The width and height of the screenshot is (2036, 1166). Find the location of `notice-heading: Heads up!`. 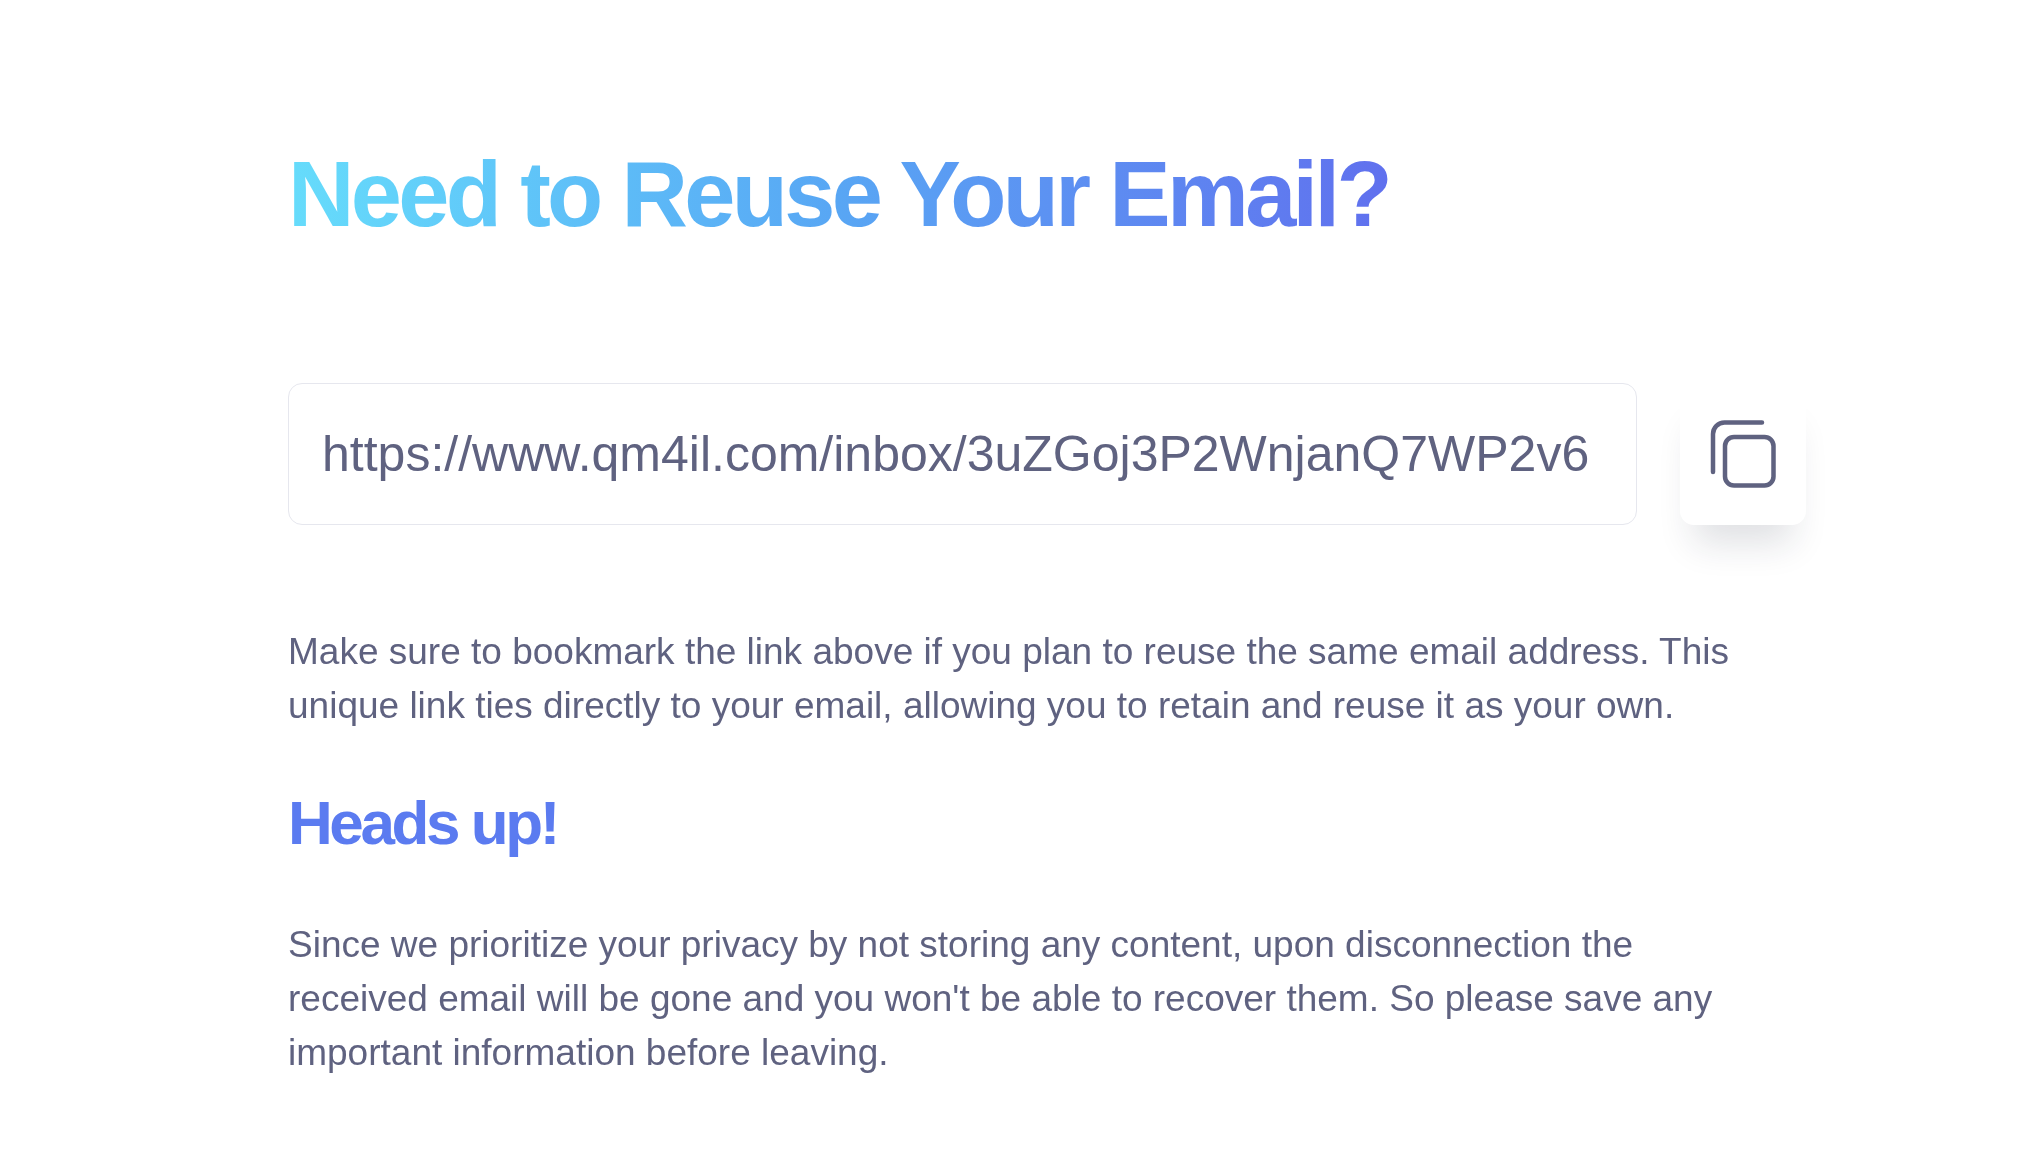

notice-heading: Heads up! is located at coordinates (423, 823).